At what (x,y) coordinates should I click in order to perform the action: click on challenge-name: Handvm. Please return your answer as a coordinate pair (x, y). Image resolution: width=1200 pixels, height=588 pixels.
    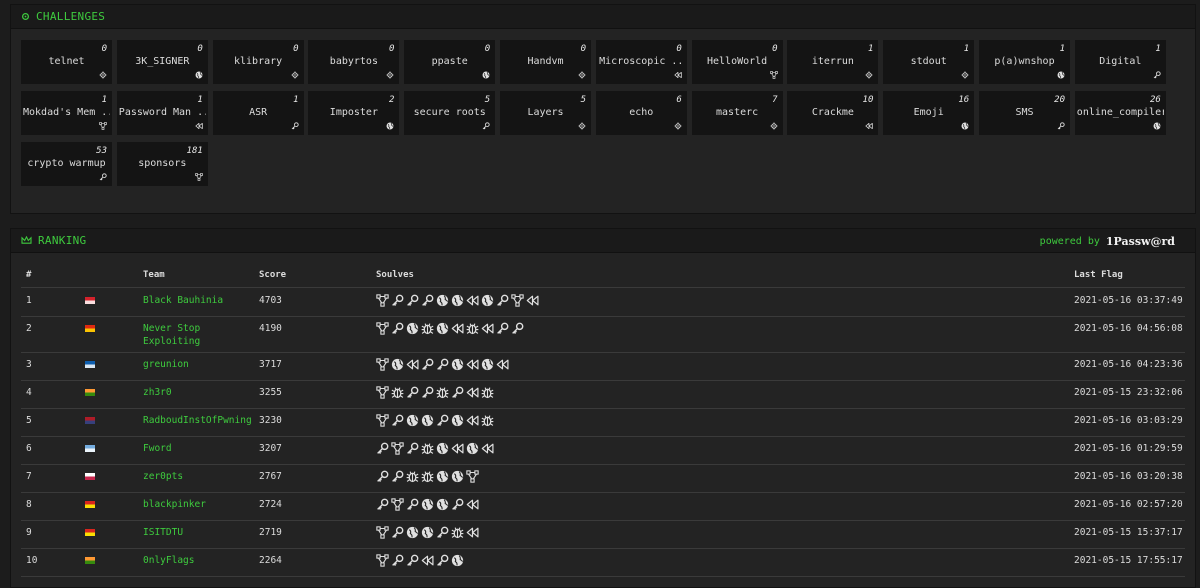
    Looking at the image, I should click on (545, 61).